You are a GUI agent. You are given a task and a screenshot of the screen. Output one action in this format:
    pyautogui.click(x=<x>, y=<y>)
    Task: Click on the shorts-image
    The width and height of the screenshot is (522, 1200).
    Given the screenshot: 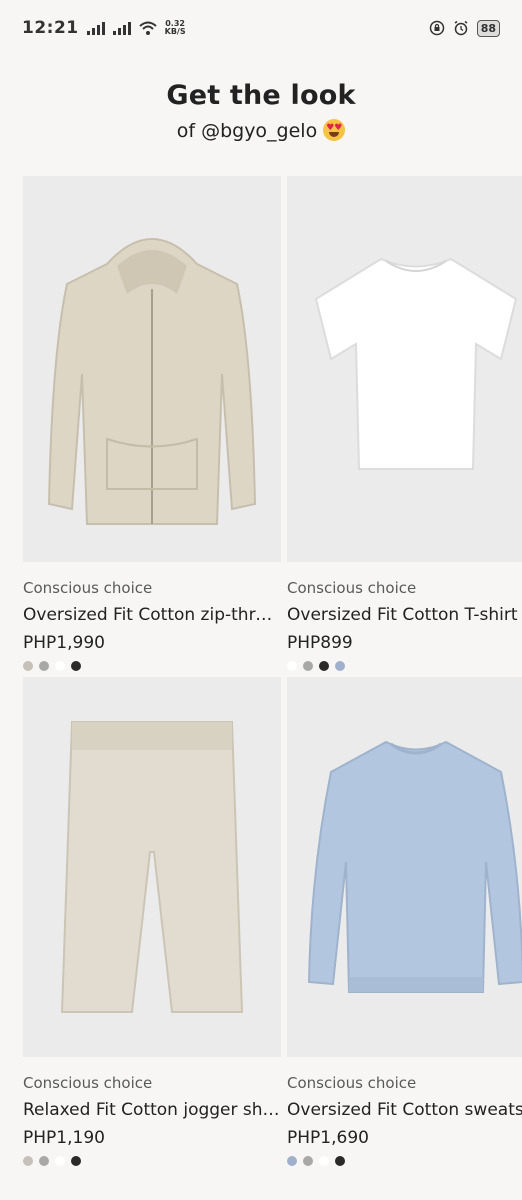 What is the action you would take?
    pyautogui.click(x=152, y=867)
    